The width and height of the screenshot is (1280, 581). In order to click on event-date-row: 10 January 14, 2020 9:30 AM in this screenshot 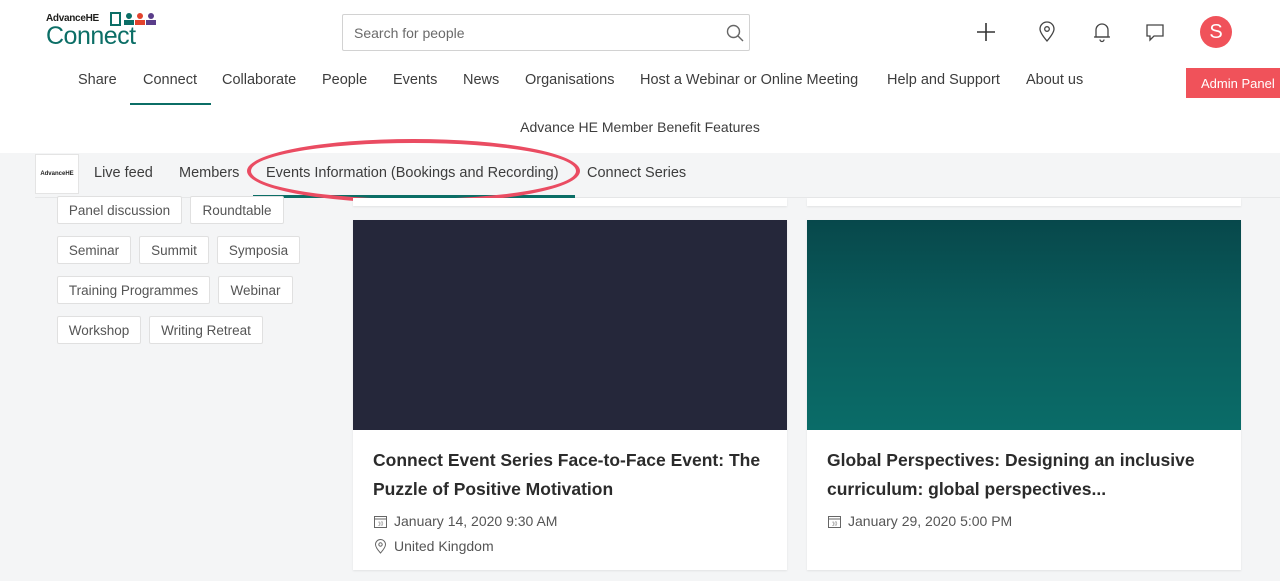, I will do `click(465, 521)`.